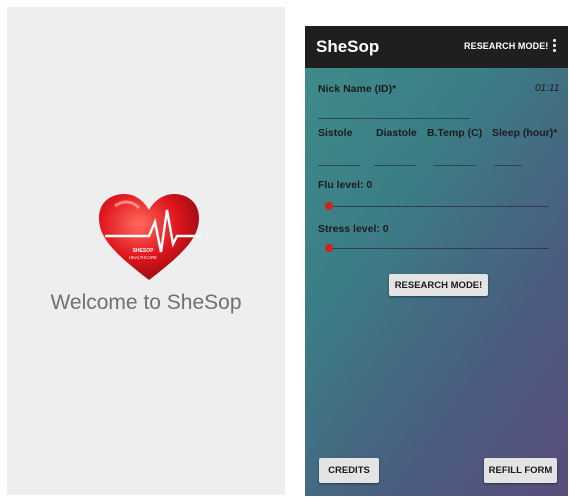 The height and width of the screenshot is (499, 569). Describe the element at coordinates (329, 248) in the screenshot. I see `stress-slider-thumb` at that location.